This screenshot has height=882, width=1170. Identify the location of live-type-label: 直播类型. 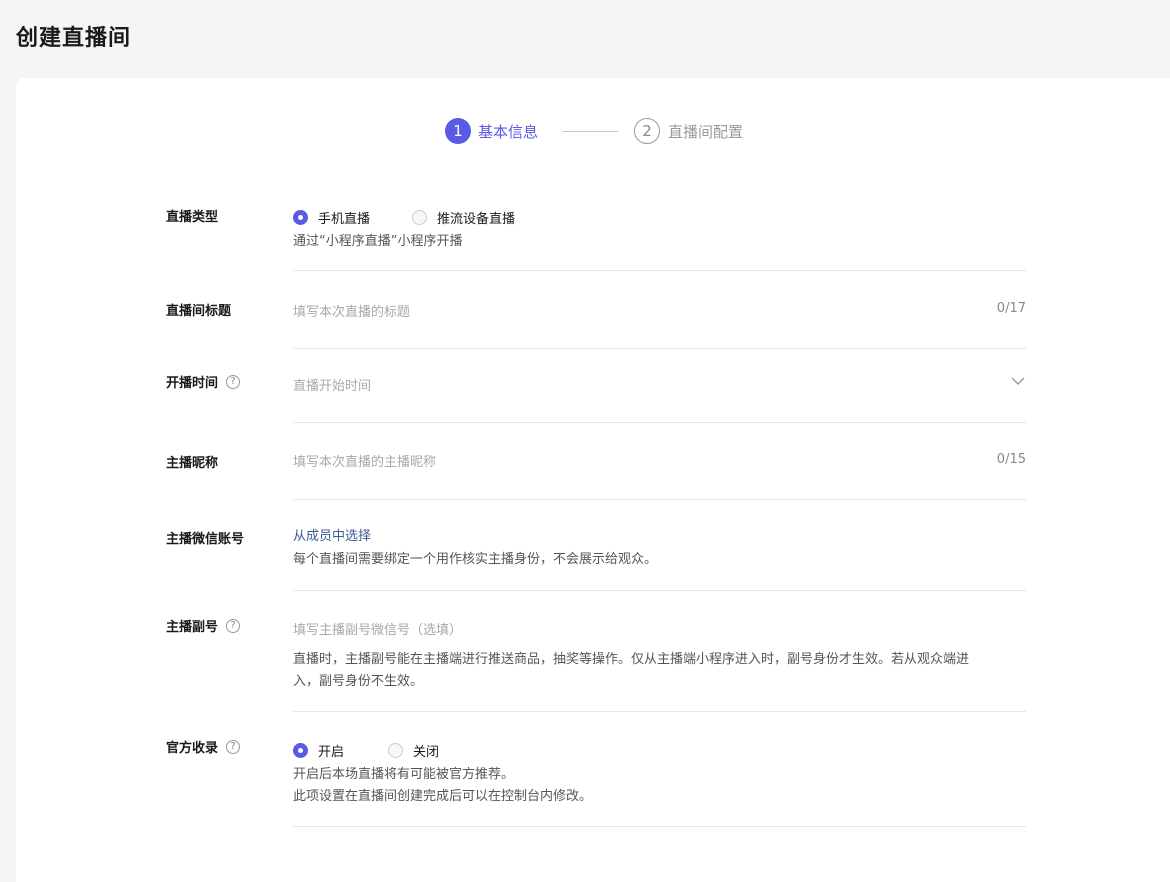
(192, 217).